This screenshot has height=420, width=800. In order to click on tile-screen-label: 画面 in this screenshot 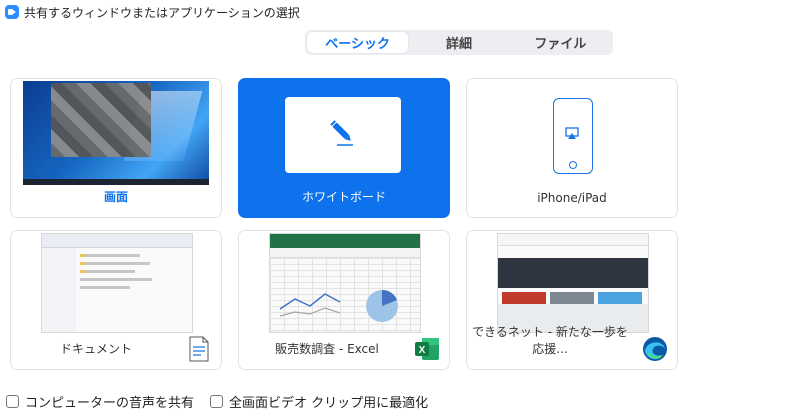, I will do `click(115, 197)`.